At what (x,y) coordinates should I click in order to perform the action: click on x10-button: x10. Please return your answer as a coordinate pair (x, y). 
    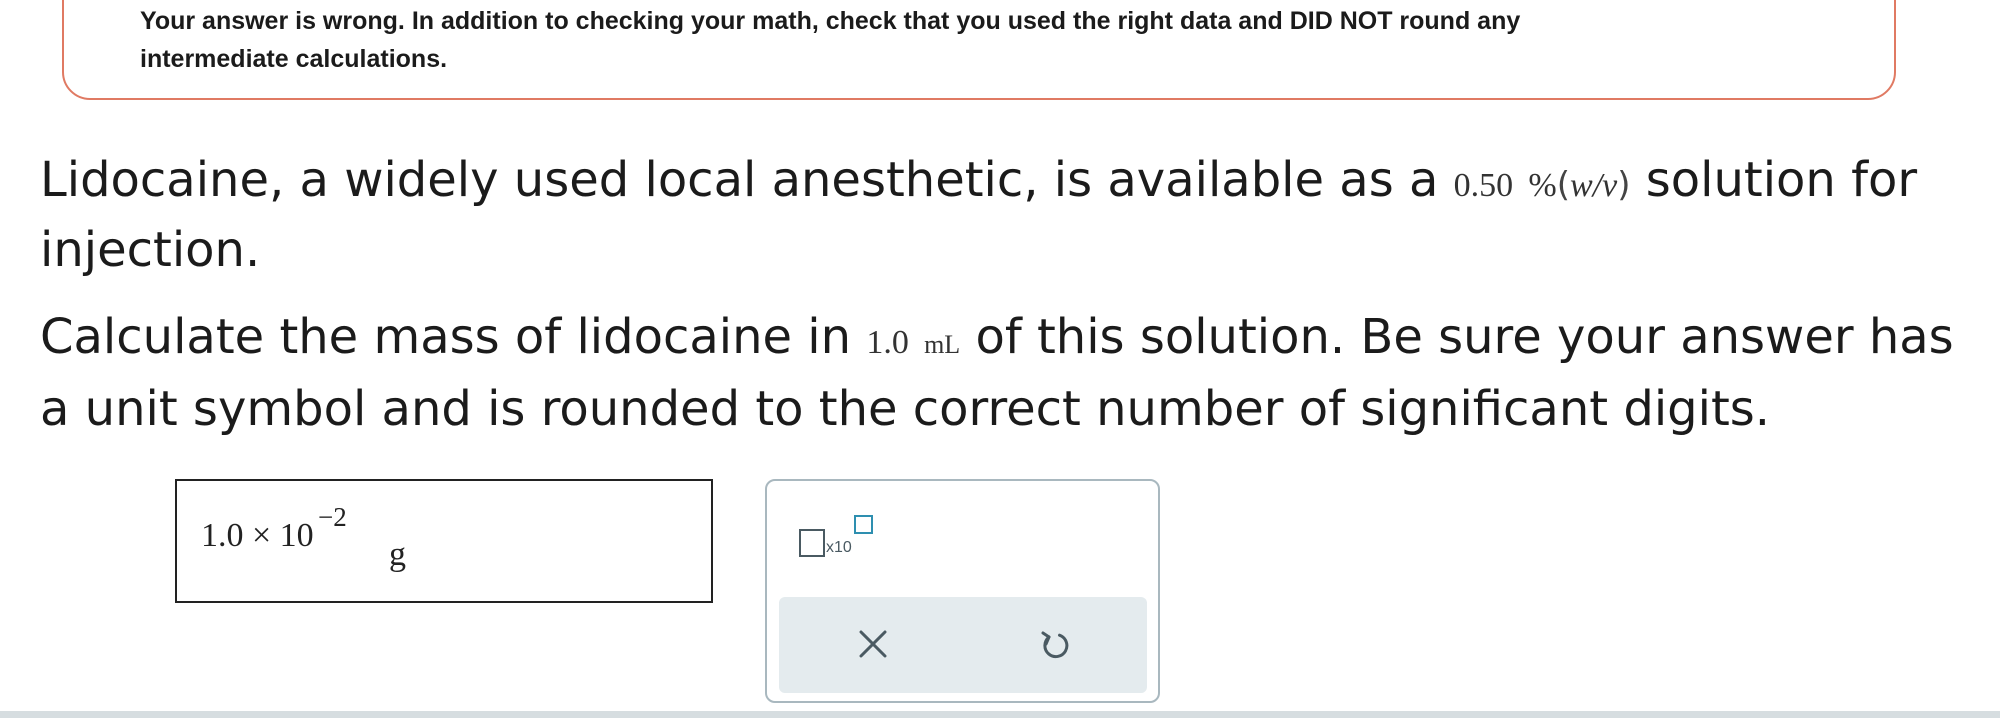
    Looking at the image, I should click on (839, 540).